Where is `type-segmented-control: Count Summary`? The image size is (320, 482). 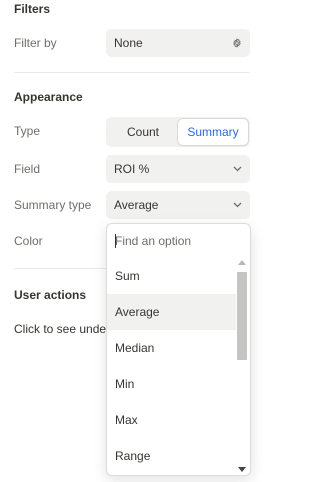 type-segmented-control: Count Summary is located at coordinates (178, 132).